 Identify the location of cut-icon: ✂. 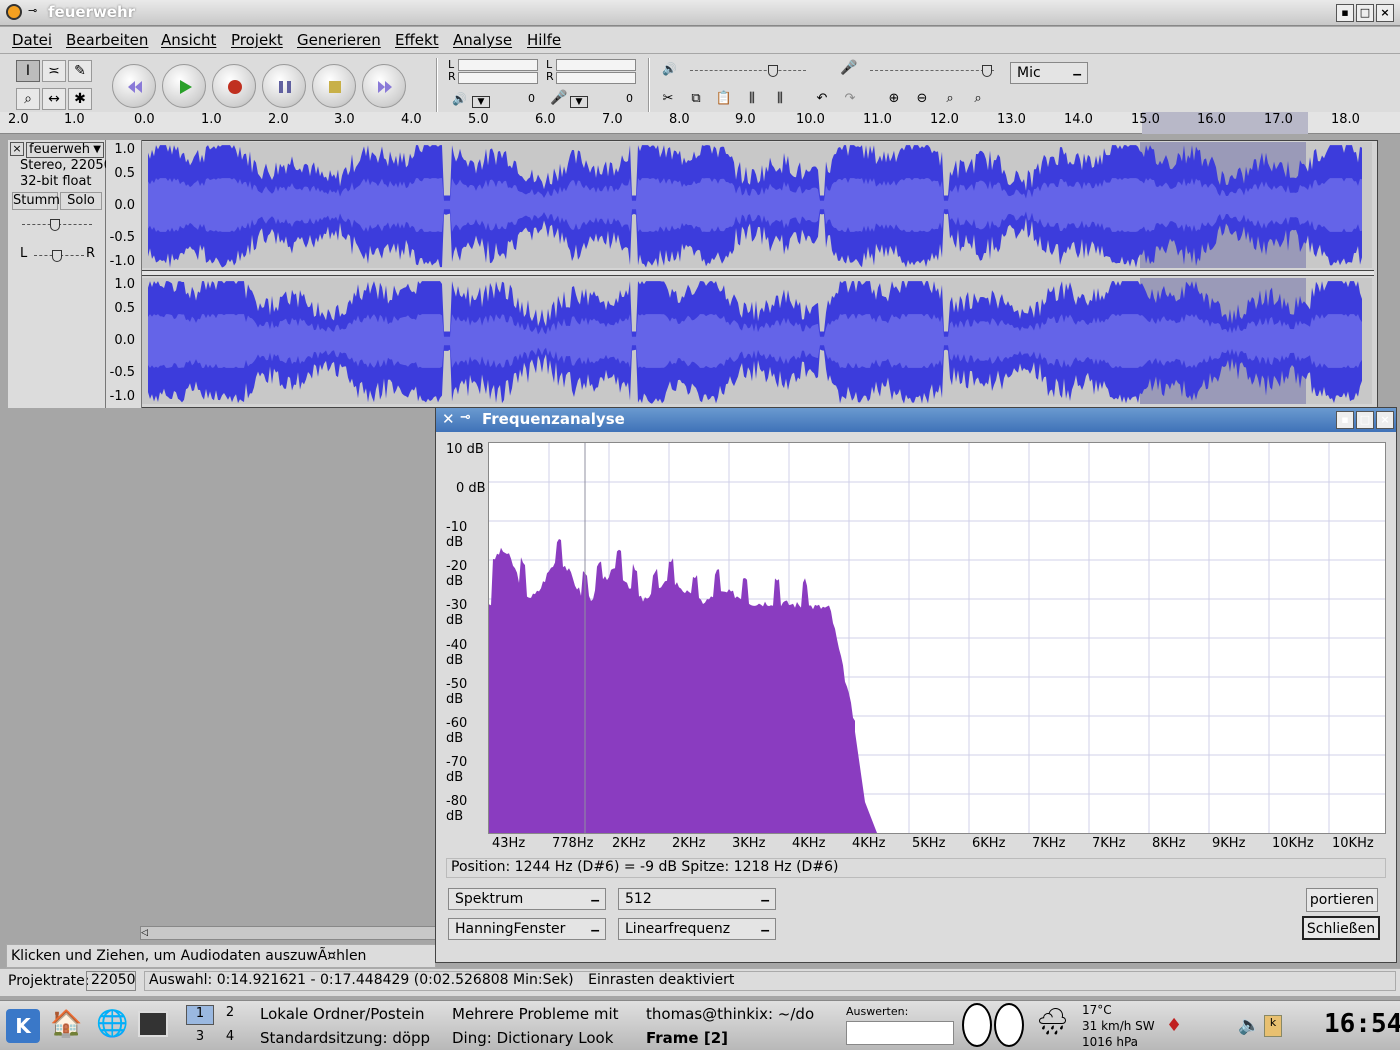
(668, 99).